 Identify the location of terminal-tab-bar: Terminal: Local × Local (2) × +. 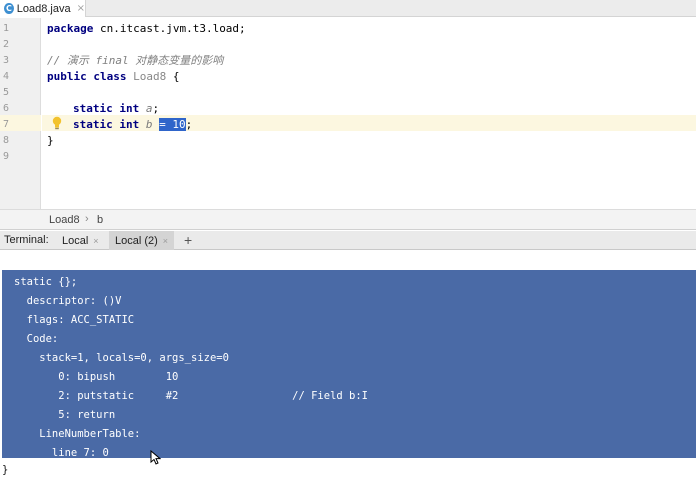
(348, 240).